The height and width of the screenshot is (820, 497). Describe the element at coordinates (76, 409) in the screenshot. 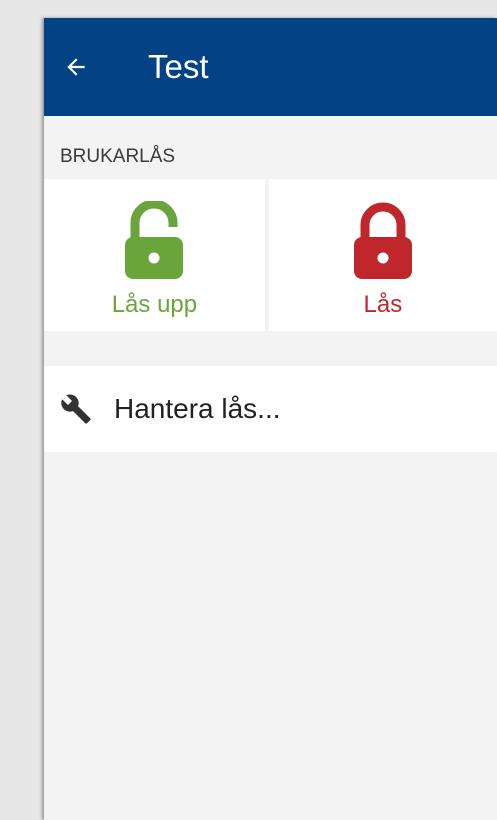

I see `wrench-icon` at that location.